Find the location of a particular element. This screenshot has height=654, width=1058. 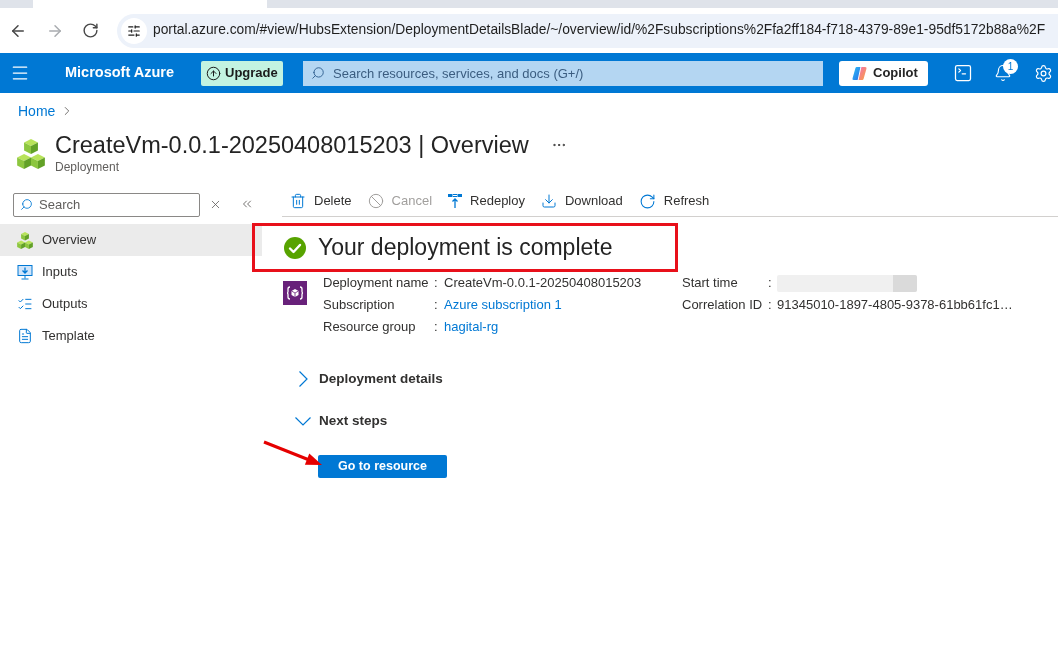

bell-icon is located at coordinates (1003, 73).